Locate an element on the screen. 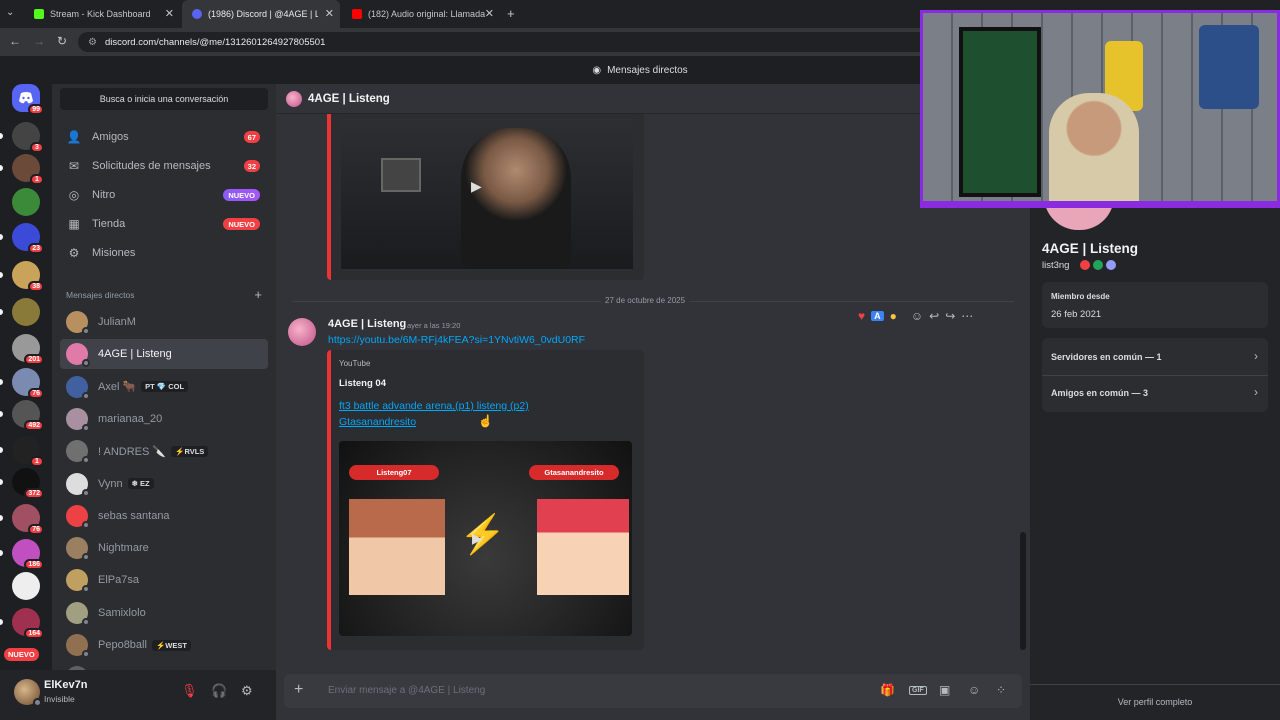 The image size is (1280, 720). embed-provider: YouTube is located at coordinates (354, 363).